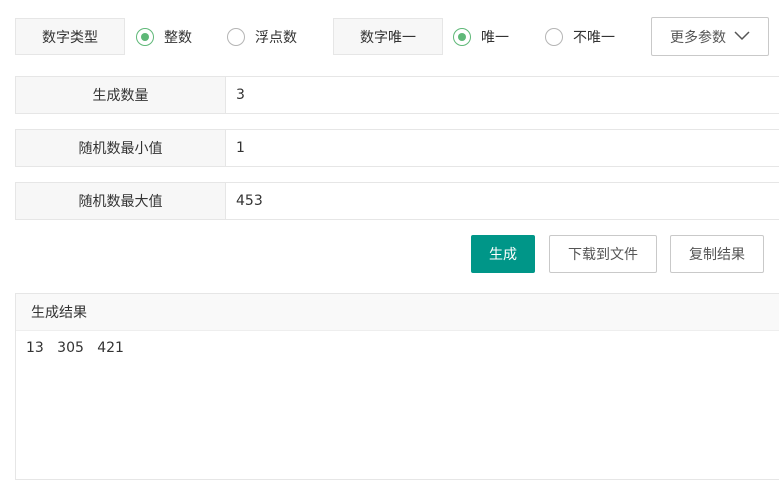 The height and width of the screenshot is (495, 779). What do you see at coordinates (503, 254) in the screenshot?
I see `generate-button: 生成` at bounding box center [503, 254].